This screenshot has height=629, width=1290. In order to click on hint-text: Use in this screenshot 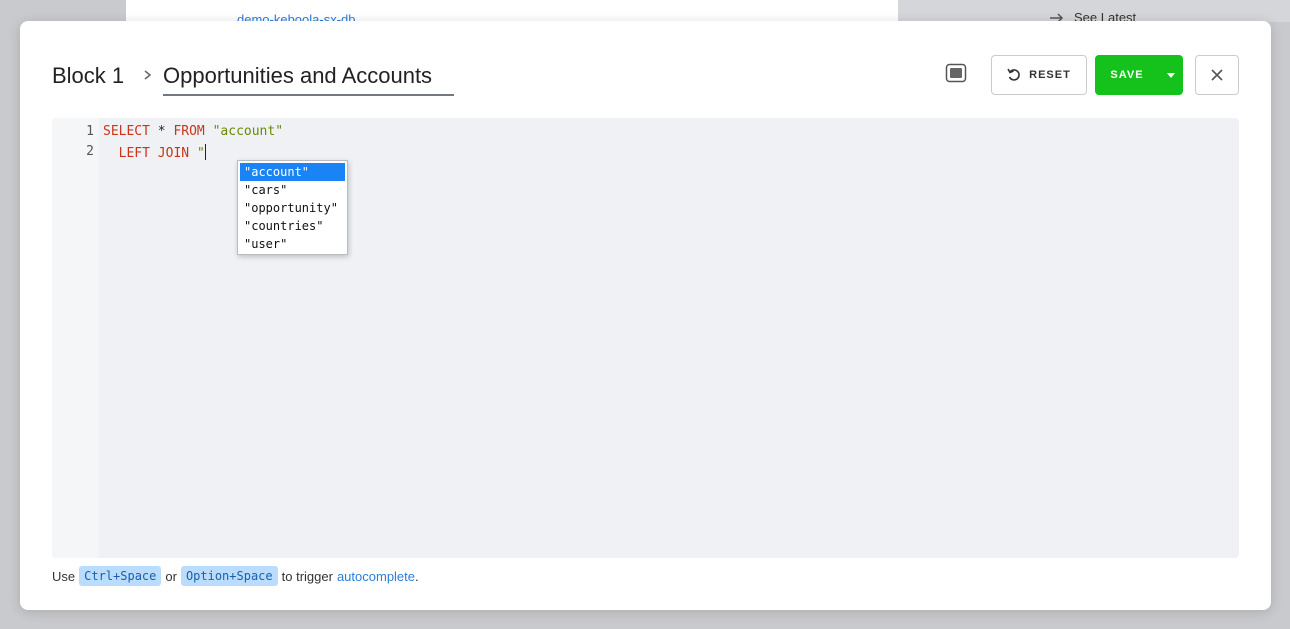, I will do `click(64, 576)`.